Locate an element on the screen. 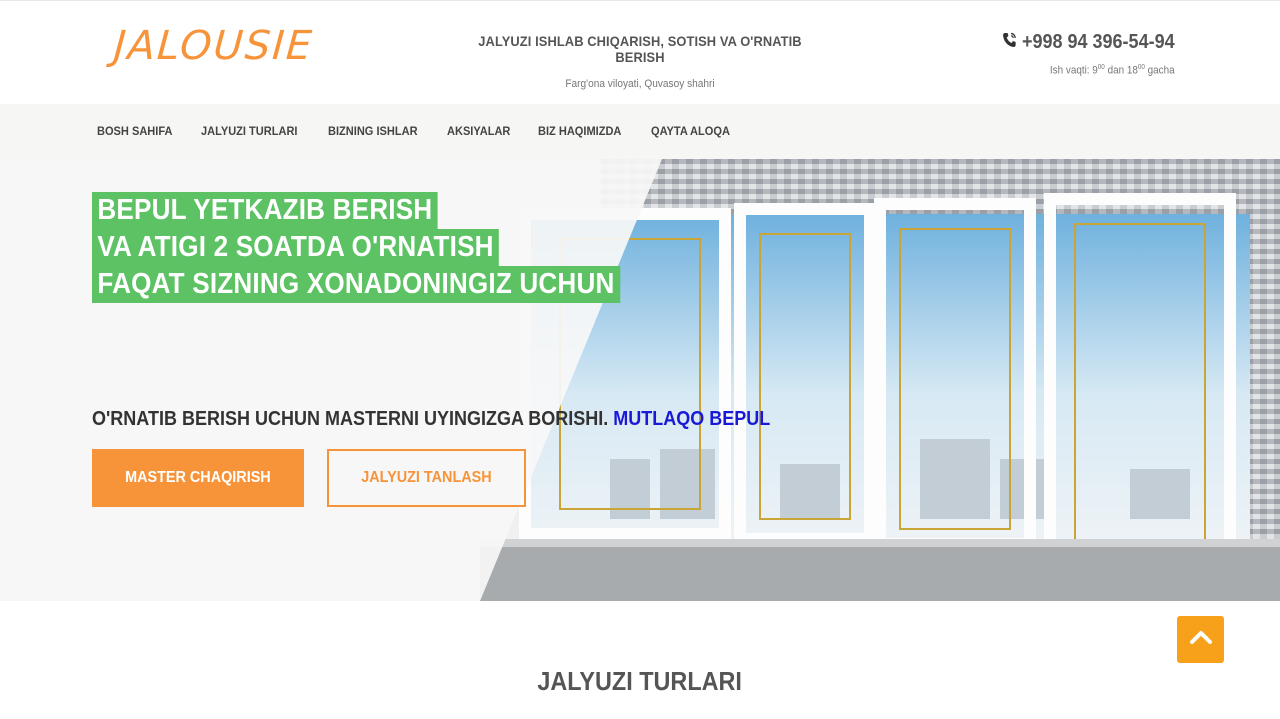  phone-number: +998 94 396-54-94 is located at coordinates (1089, 42).